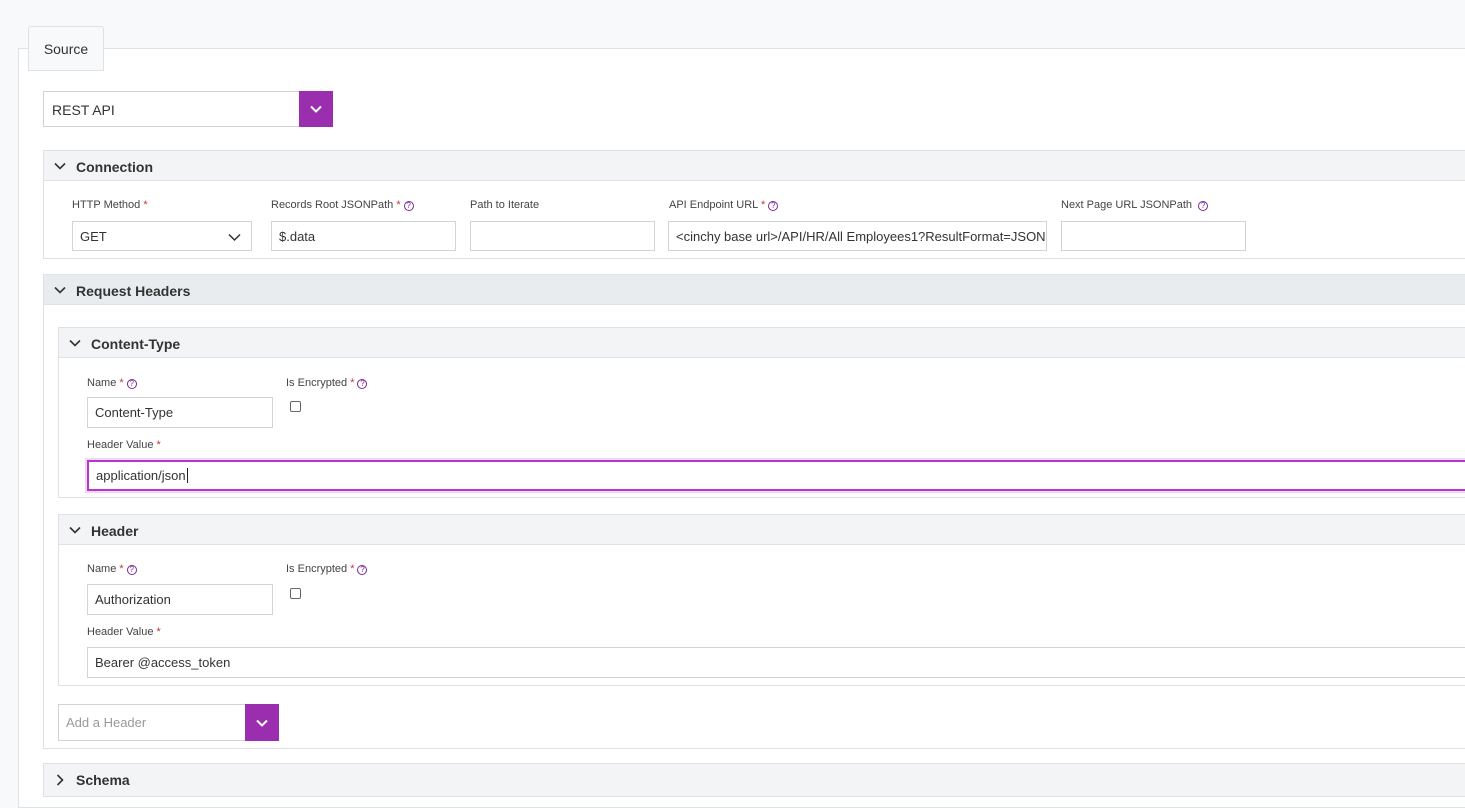 The image size is (1465, 808). Describe the element at coordinates (115, 531) in the screenshot. I see `header-item-title: Header` at that location.